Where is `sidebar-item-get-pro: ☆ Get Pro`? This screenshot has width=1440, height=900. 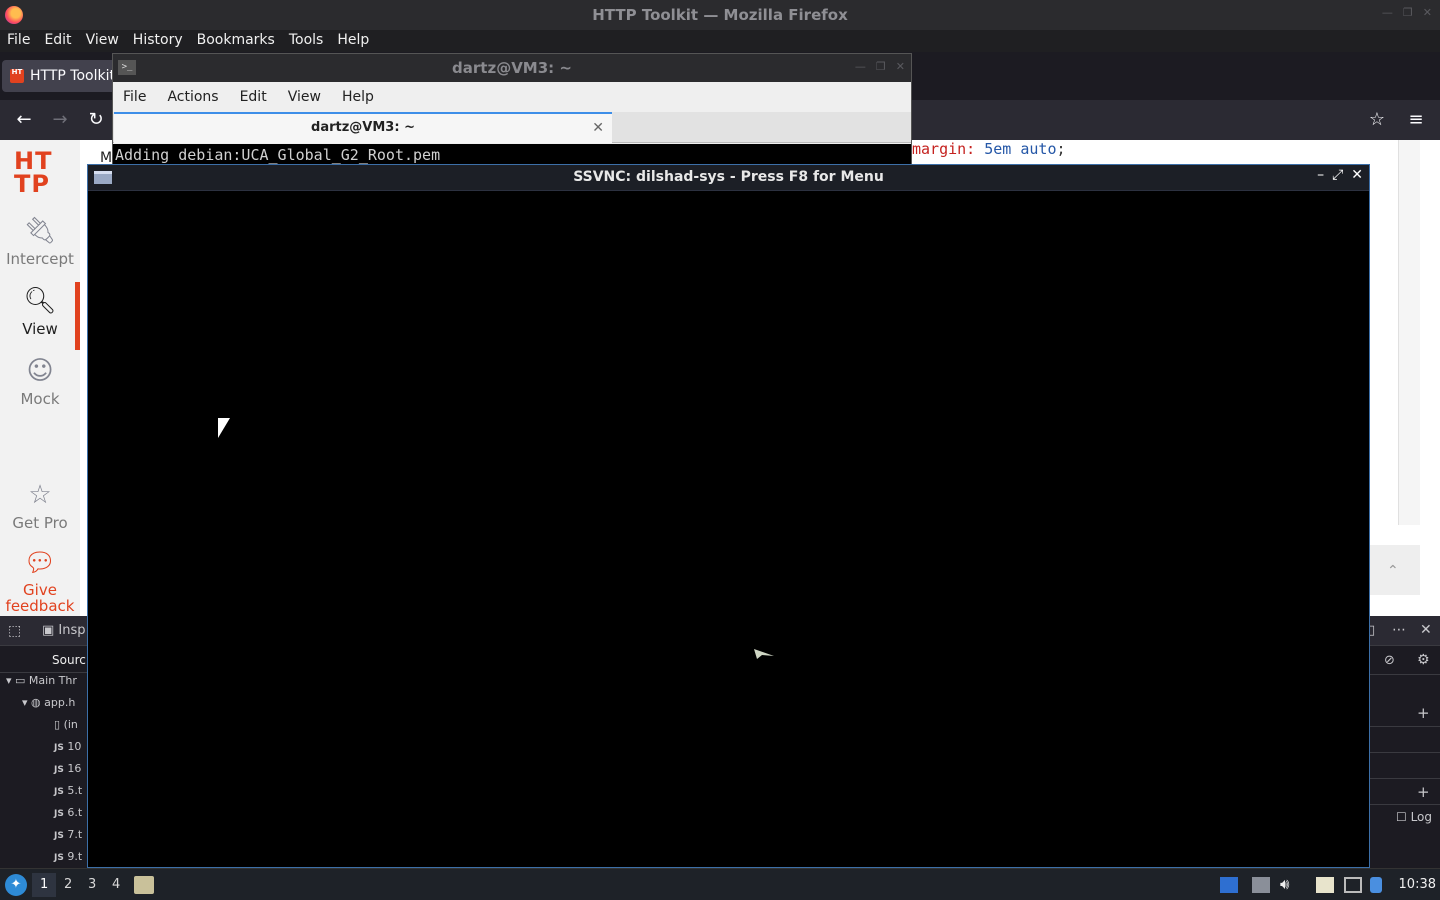 sidebar-item-get-pro: ☆ Get Pro is located at coordinates (40, 506).